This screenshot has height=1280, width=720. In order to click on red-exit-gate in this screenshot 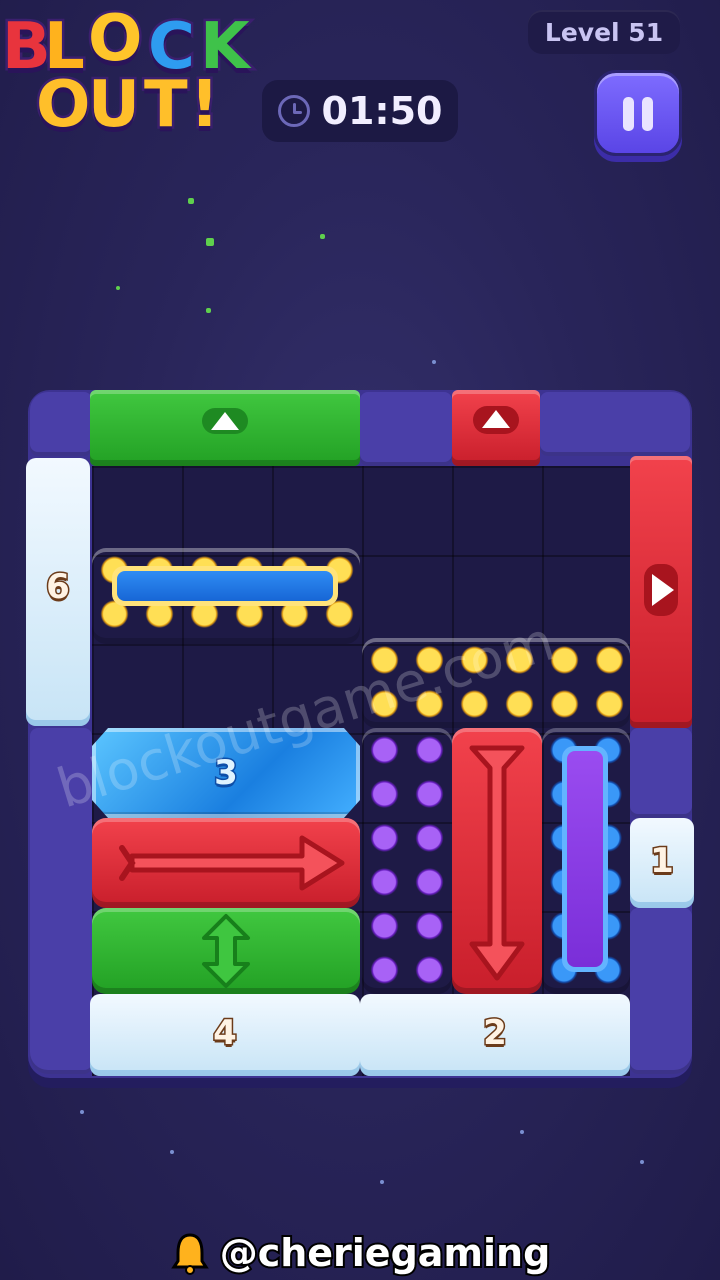, I will do `click(496, 428)`.